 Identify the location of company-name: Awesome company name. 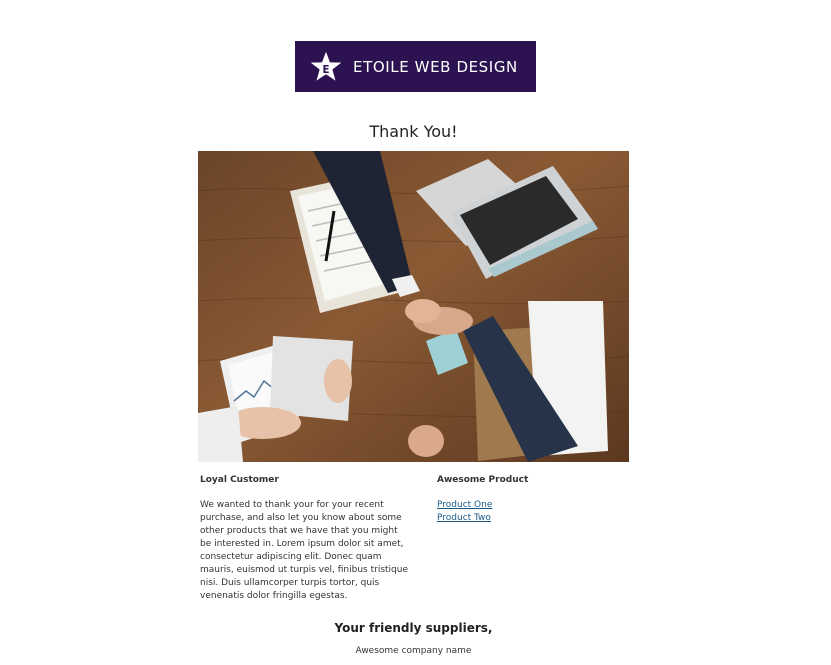
(413, 651).